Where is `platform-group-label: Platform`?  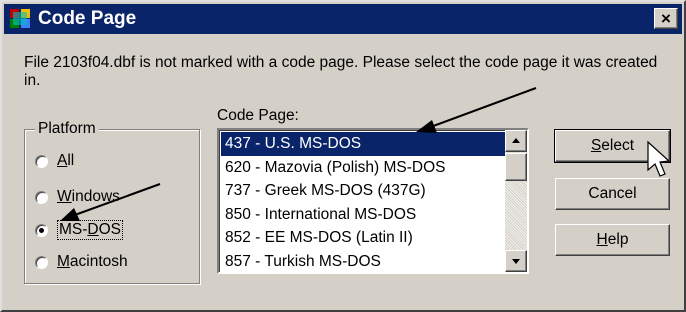 platform-group-label: Platform is located at coordinates (67, 129).